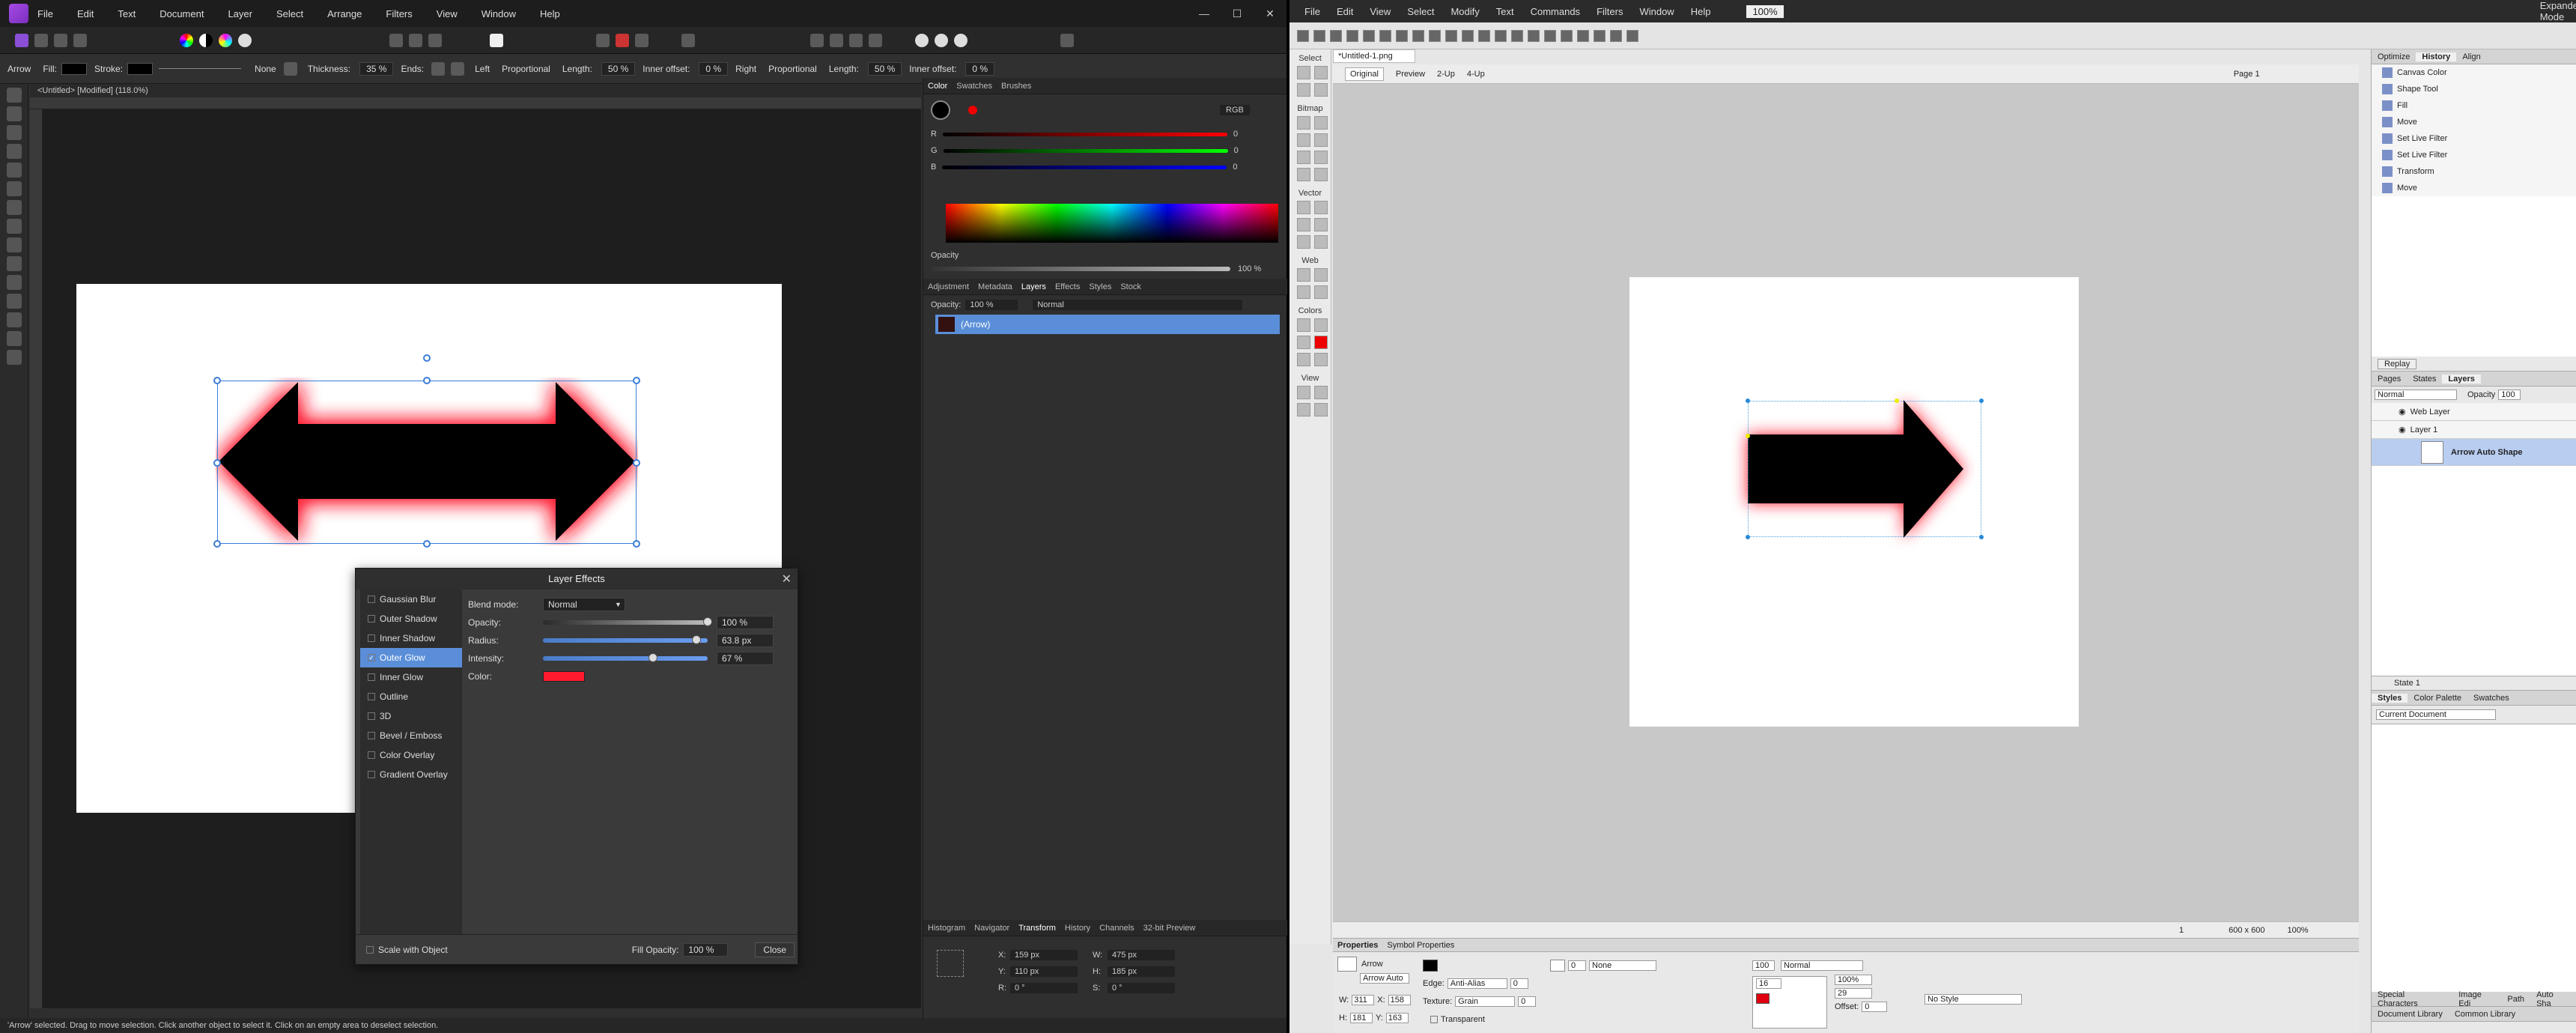 This screenshot has width=2576, height=1033. Describe the element at coordinates (1853, 993) in the screenshot. I see `angle-field: 29` at that location.